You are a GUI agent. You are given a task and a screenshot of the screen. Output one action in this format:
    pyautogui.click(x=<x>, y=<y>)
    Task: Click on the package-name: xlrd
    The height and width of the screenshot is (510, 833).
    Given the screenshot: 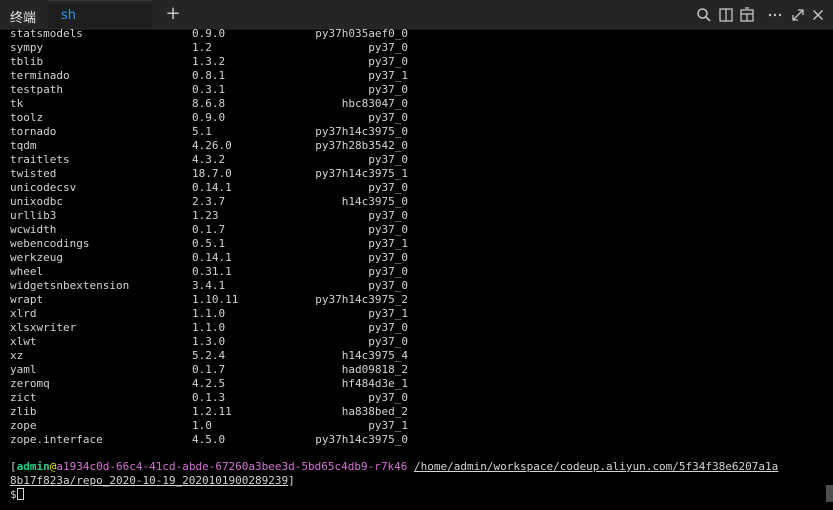 What is the action you would take?
    pyautogui.click(x=23, y=313)
    